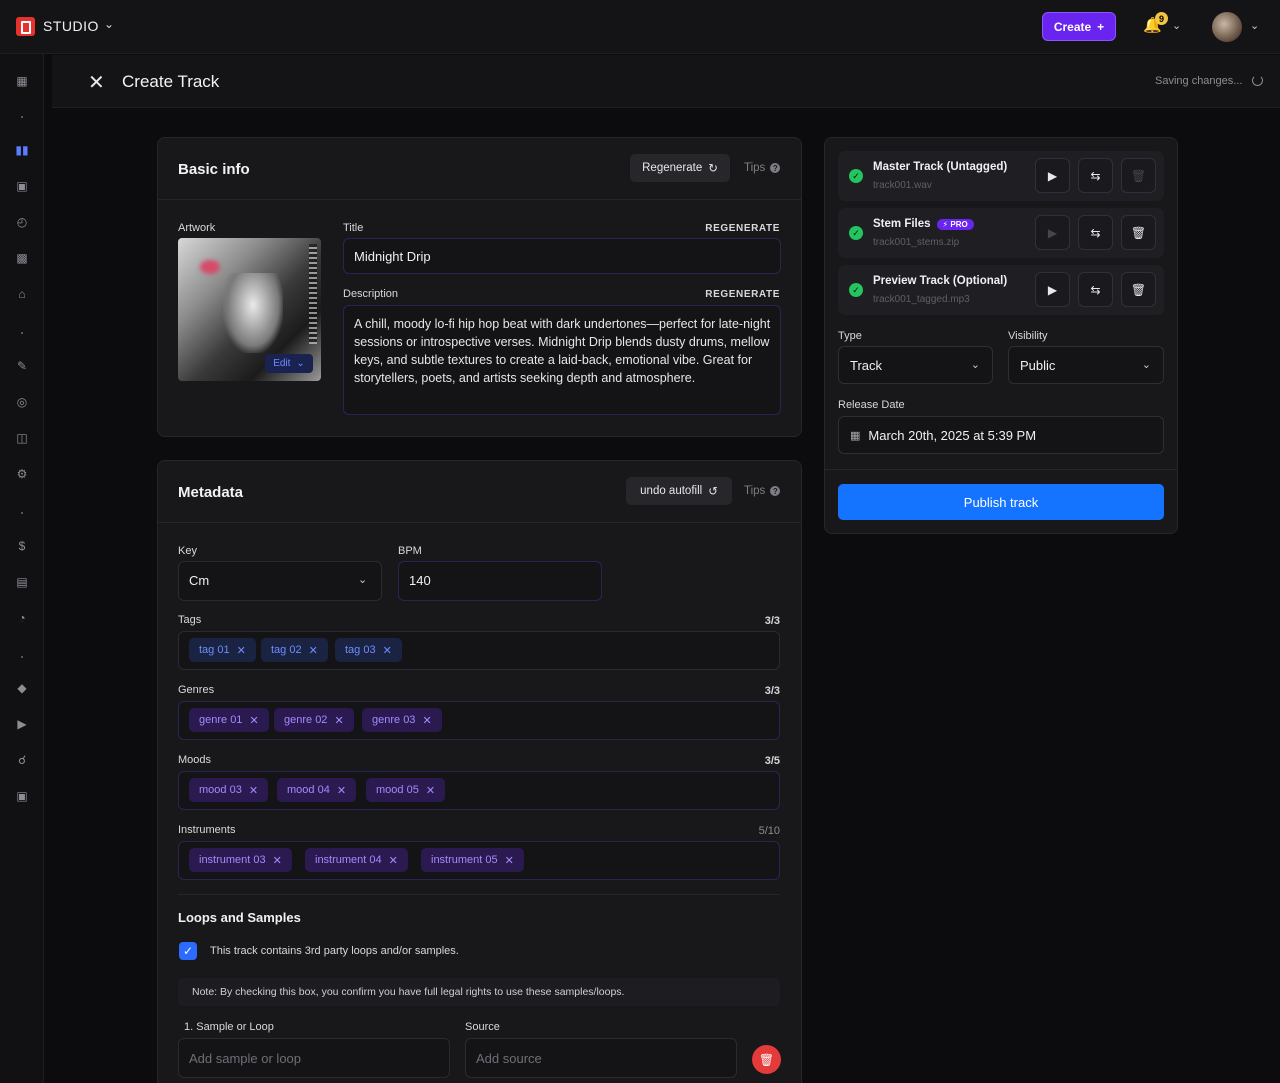 This screenshot has height=1083, width=1280. What do you see at coordinates (188, 951) in the screenshot?
I see `loops-checkbox: ✓` at bounding box center [188, 951].